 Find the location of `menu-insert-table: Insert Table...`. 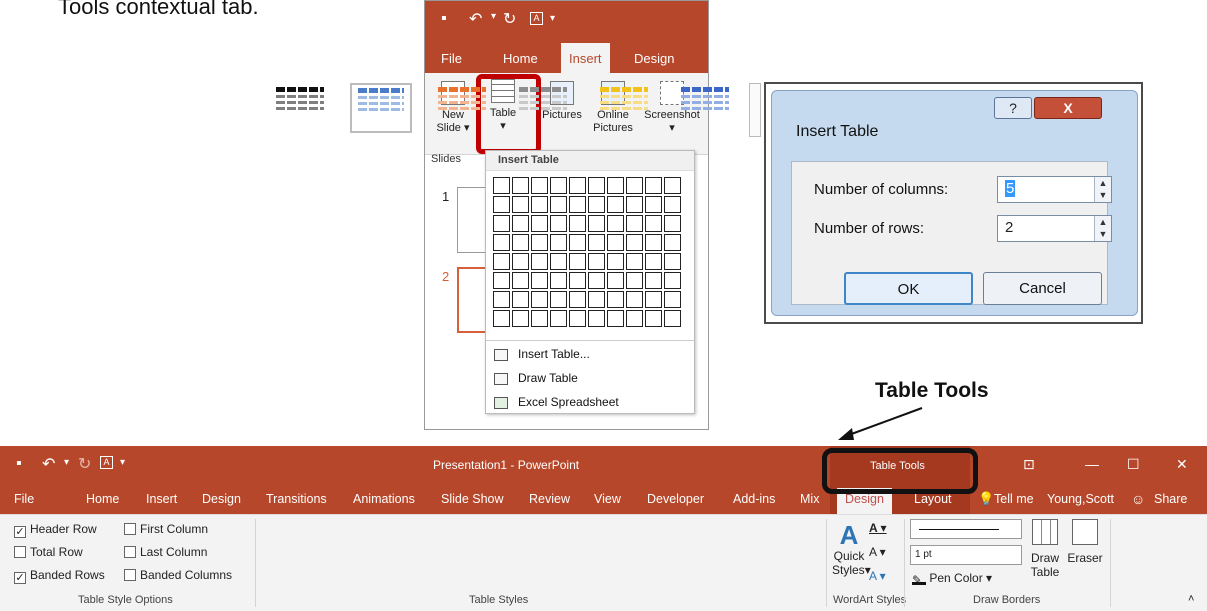

menu-insert-table: Insert Table... is located at coordinates (554, 354).